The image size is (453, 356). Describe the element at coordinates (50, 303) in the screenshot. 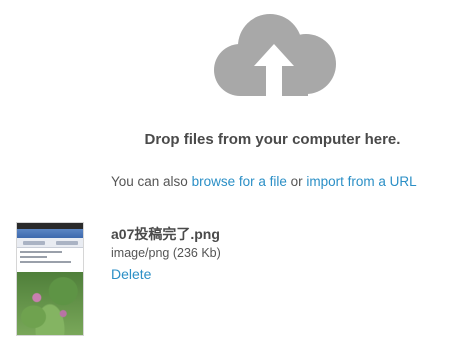

I see `thumbnail-photo` at that location.